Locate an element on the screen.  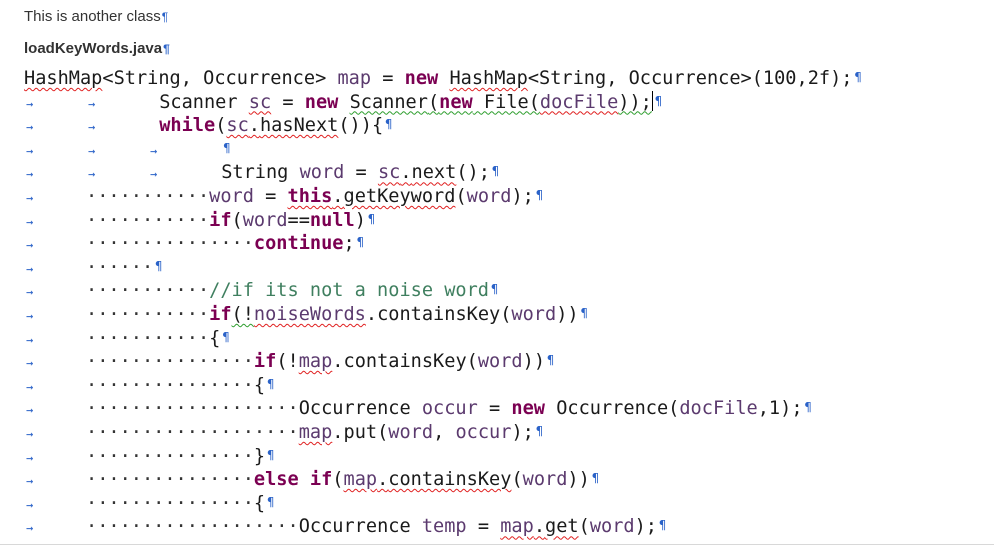
code-token: )) is located at coordinates (567, 314).